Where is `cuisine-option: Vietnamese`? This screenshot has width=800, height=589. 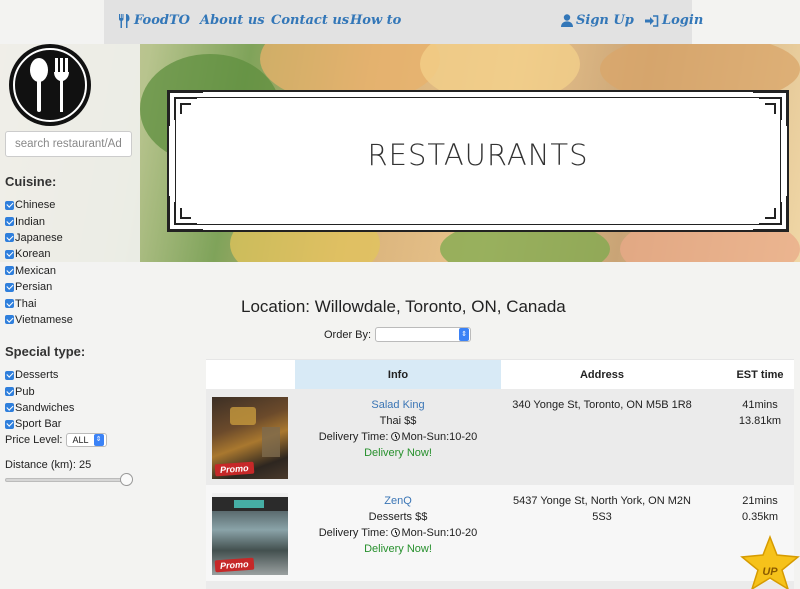 cuisine-option: Vietnamese is located at coordinates (39, 320).